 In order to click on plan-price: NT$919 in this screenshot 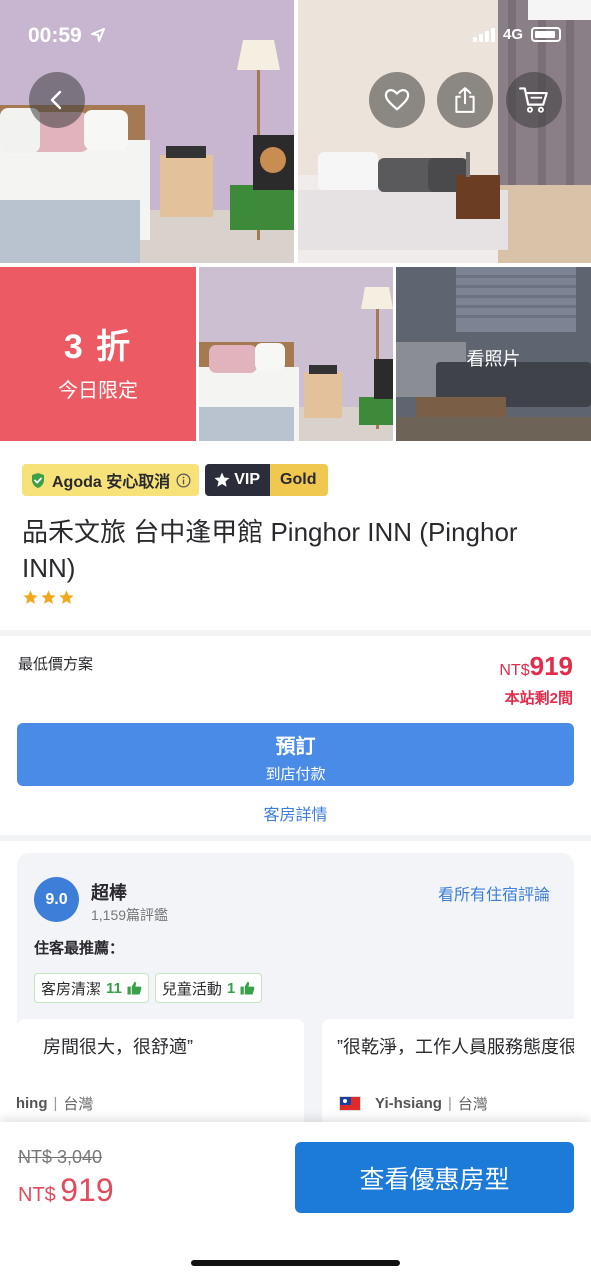, I will do `click(536, 666)`.